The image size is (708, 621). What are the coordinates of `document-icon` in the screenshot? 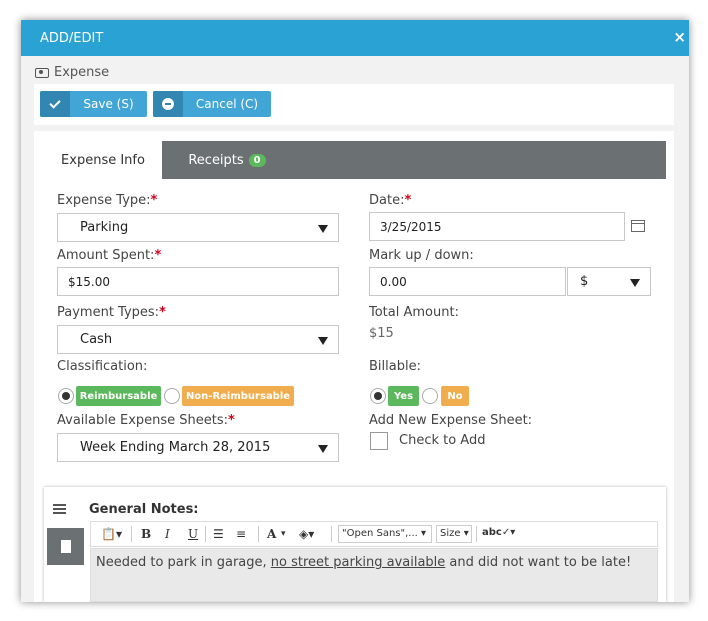 It's located at (65, 546).